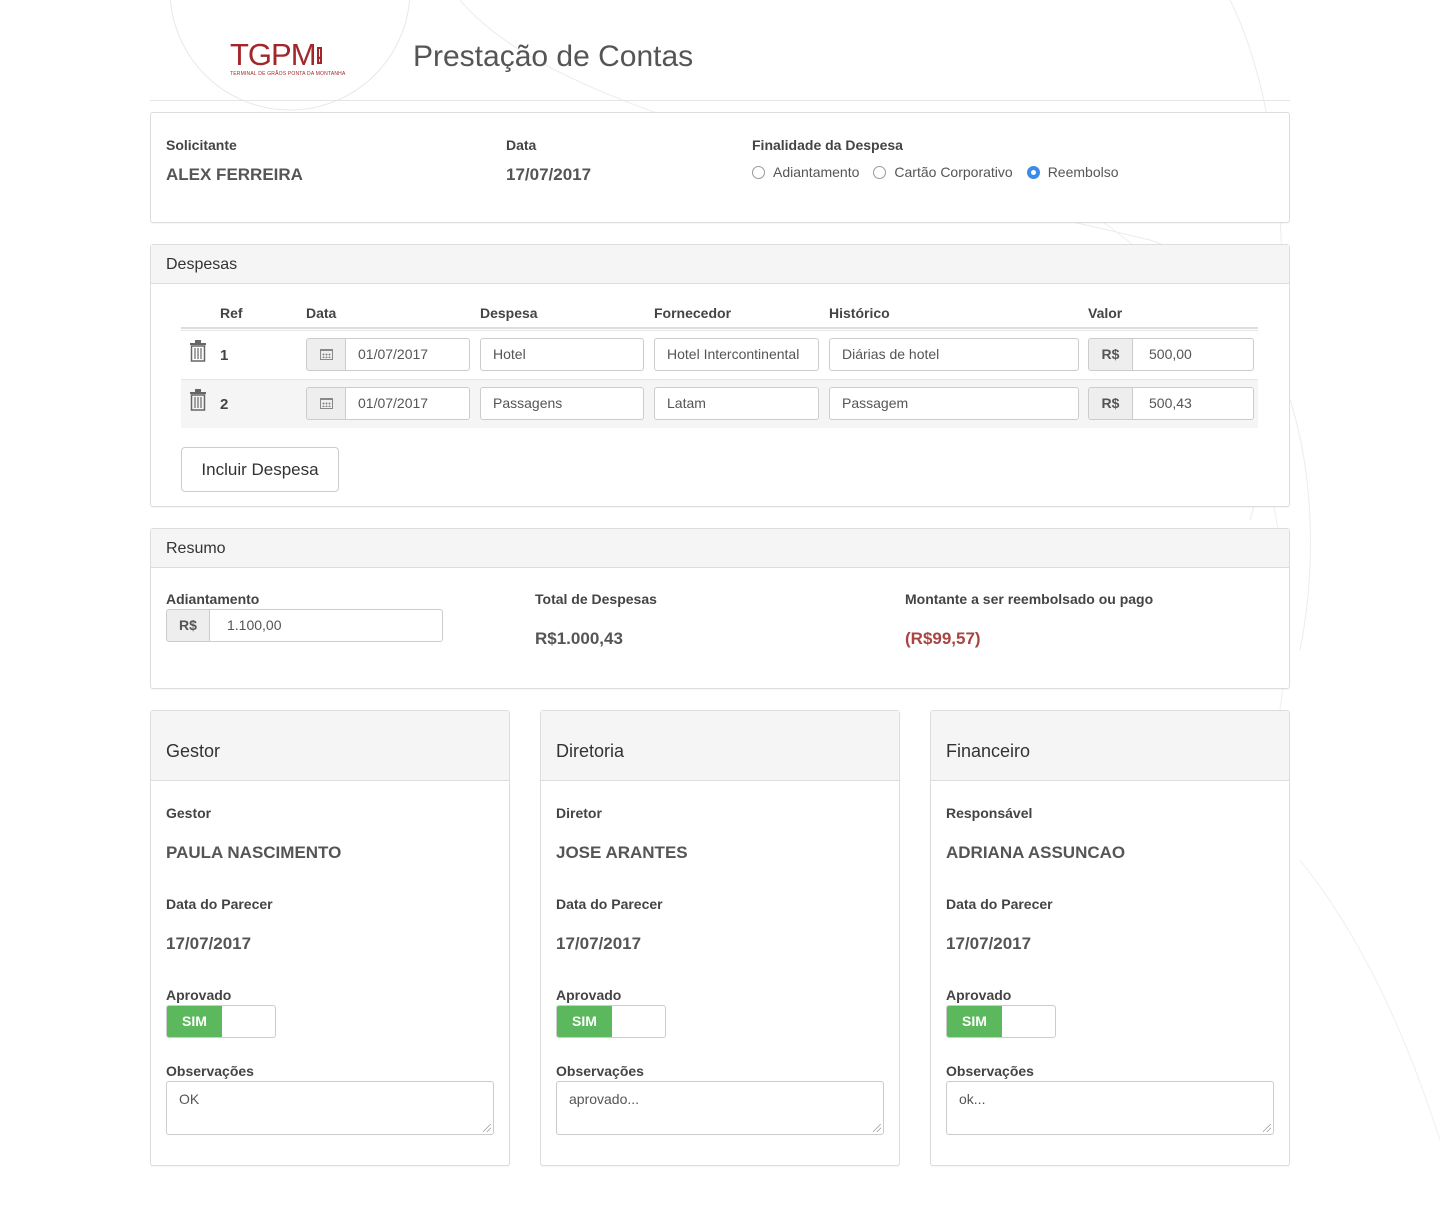  I want to click on col-despesa: Despesa, so click(509, 313).